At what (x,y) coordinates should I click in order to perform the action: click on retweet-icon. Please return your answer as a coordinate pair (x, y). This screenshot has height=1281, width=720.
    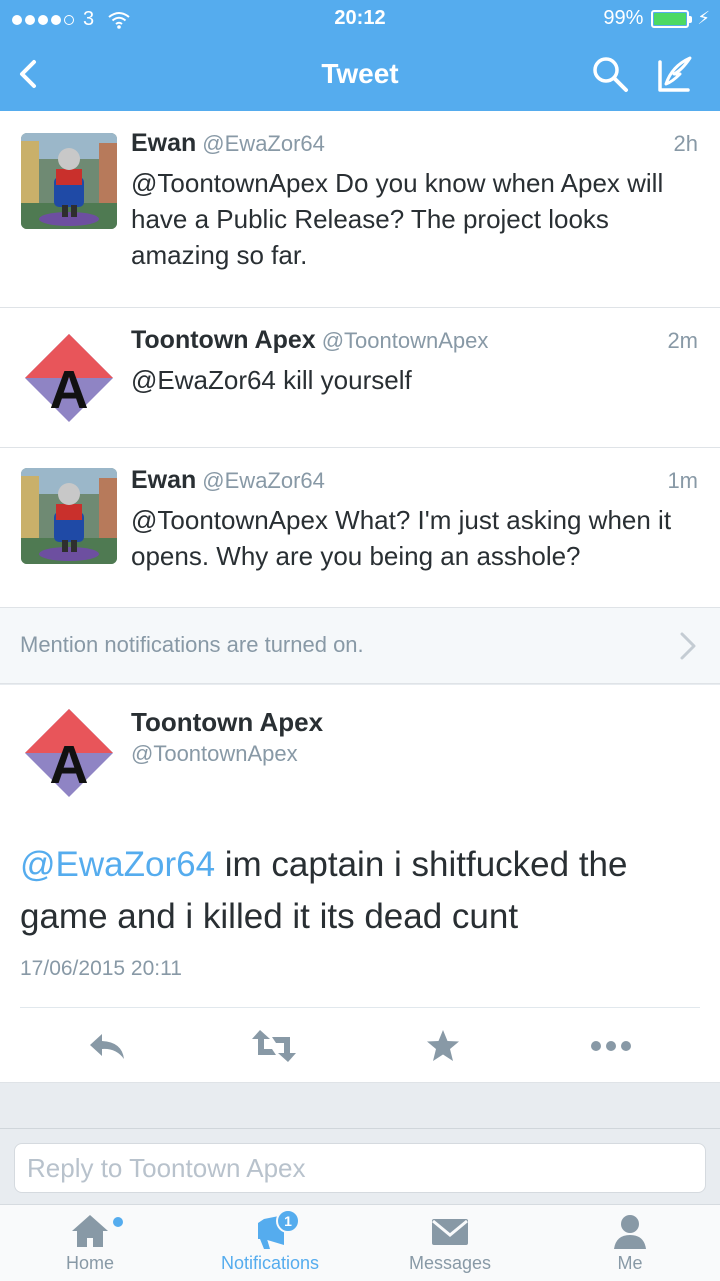
    Looking at the image, I should click on (274, 1046).